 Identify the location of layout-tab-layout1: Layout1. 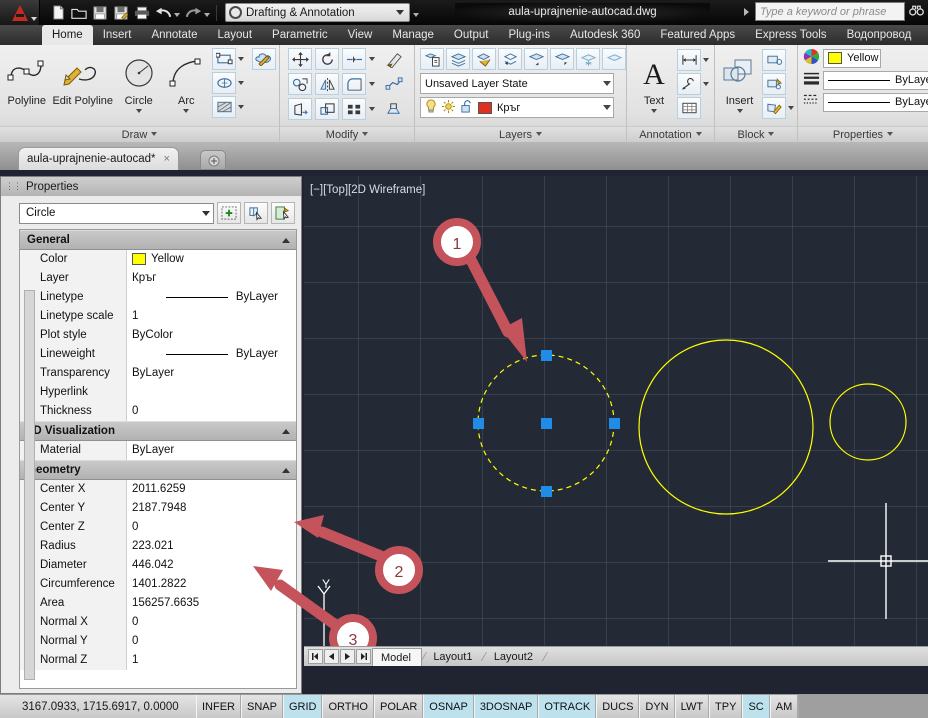
(453, 657).